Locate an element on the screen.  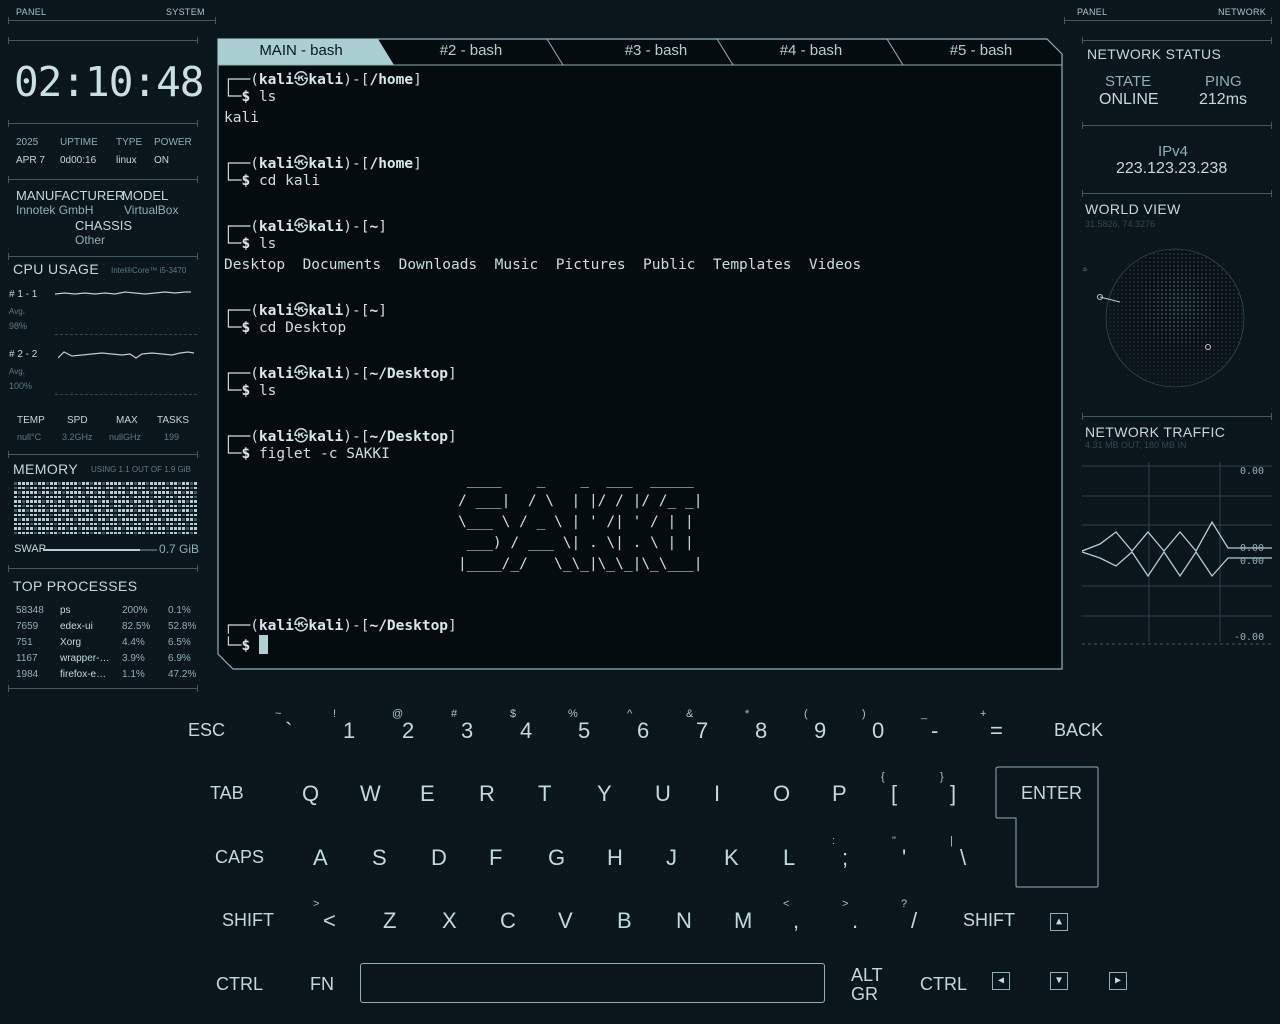
tab-5: #5 - bash is located at coordinates (981, 51).